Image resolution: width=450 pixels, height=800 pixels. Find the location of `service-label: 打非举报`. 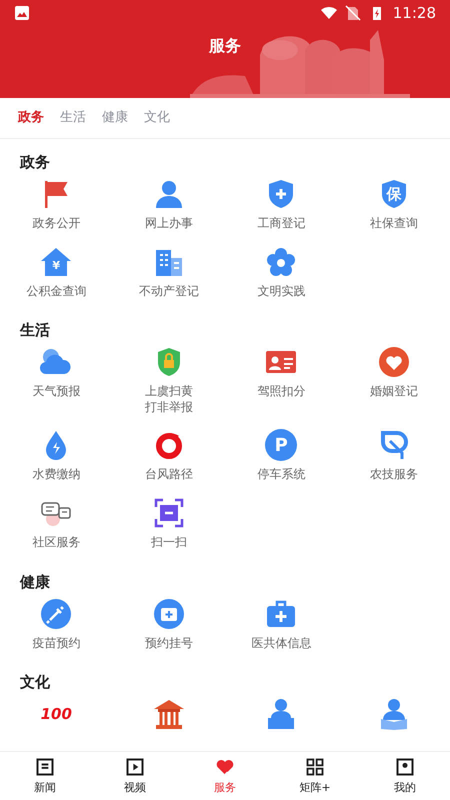

service-label: 打非举报 is located at coordinates (168, 408).